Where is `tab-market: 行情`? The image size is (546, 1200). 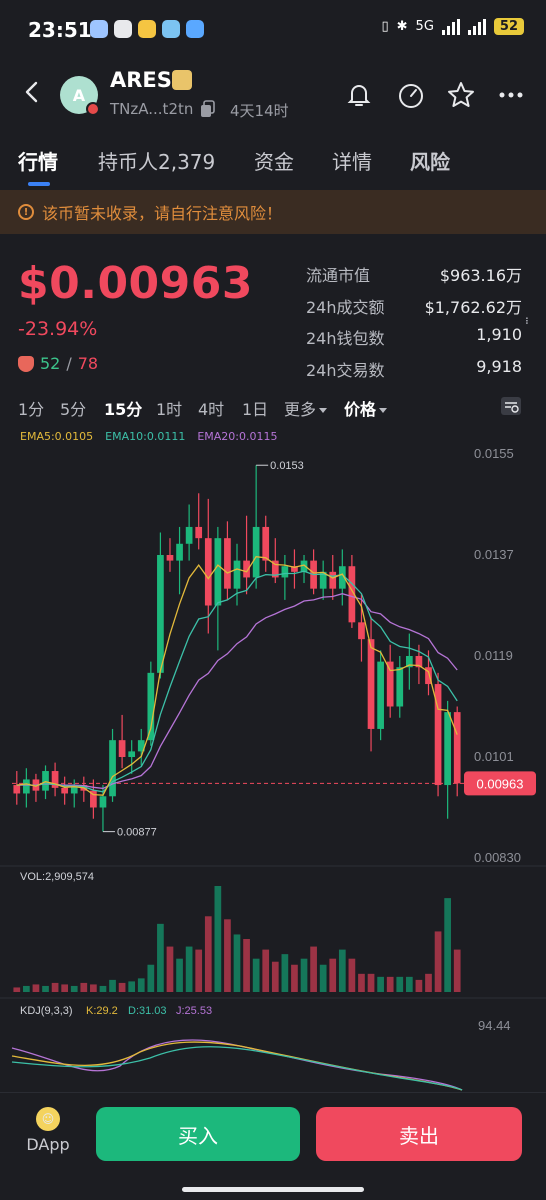 tab-market: 行情 is located at coordinates (38, 160).